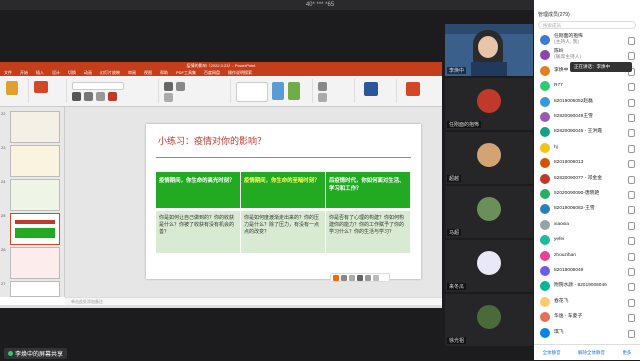 This screenshot has height=361, width=640. I want to click on unmute-all-button: 解除全体静音, so click(591, 353).